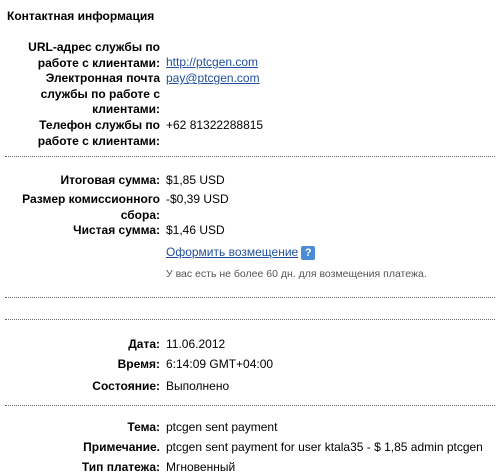 Image resolution: width=498 pixels, height=476 pixels. What do you see at coordinates (102, 78) in the screenshot?
I see `support-email-label-line: Электронная почта` at bounding box center [102, 78].